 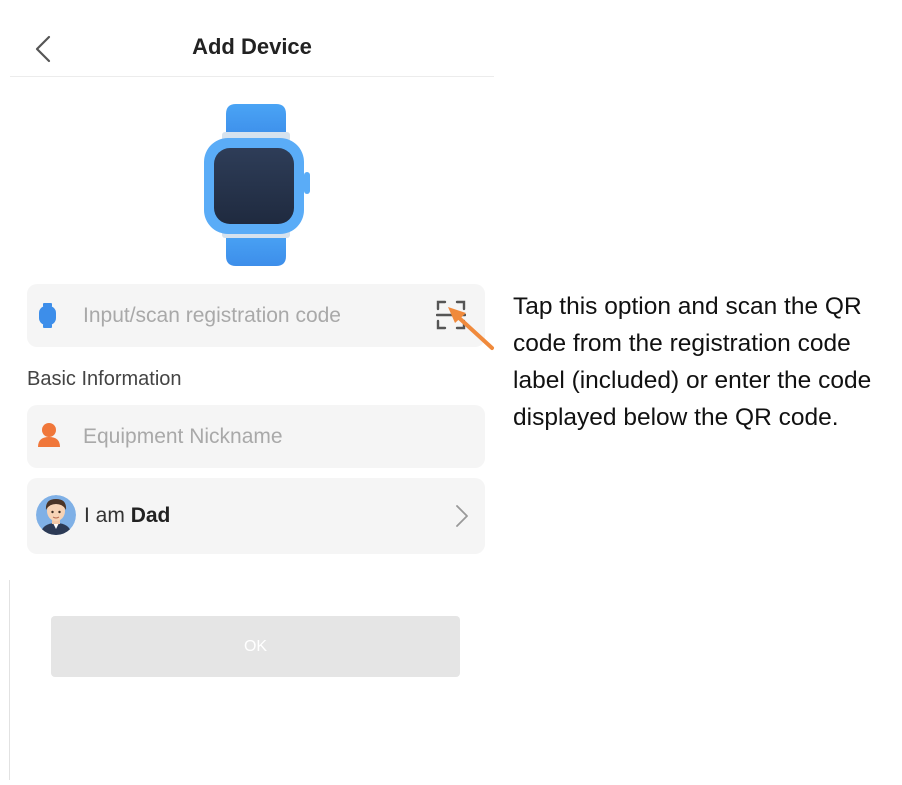 I want to click on left-border, so click(x=9, y=680).